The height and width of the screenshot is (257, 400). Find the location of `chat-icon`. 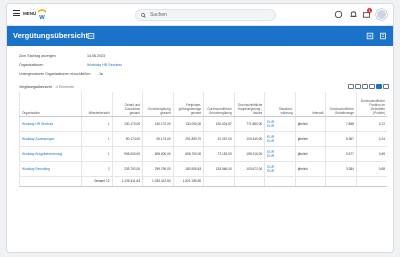

chat-icon is located at coordinates (338, 14).